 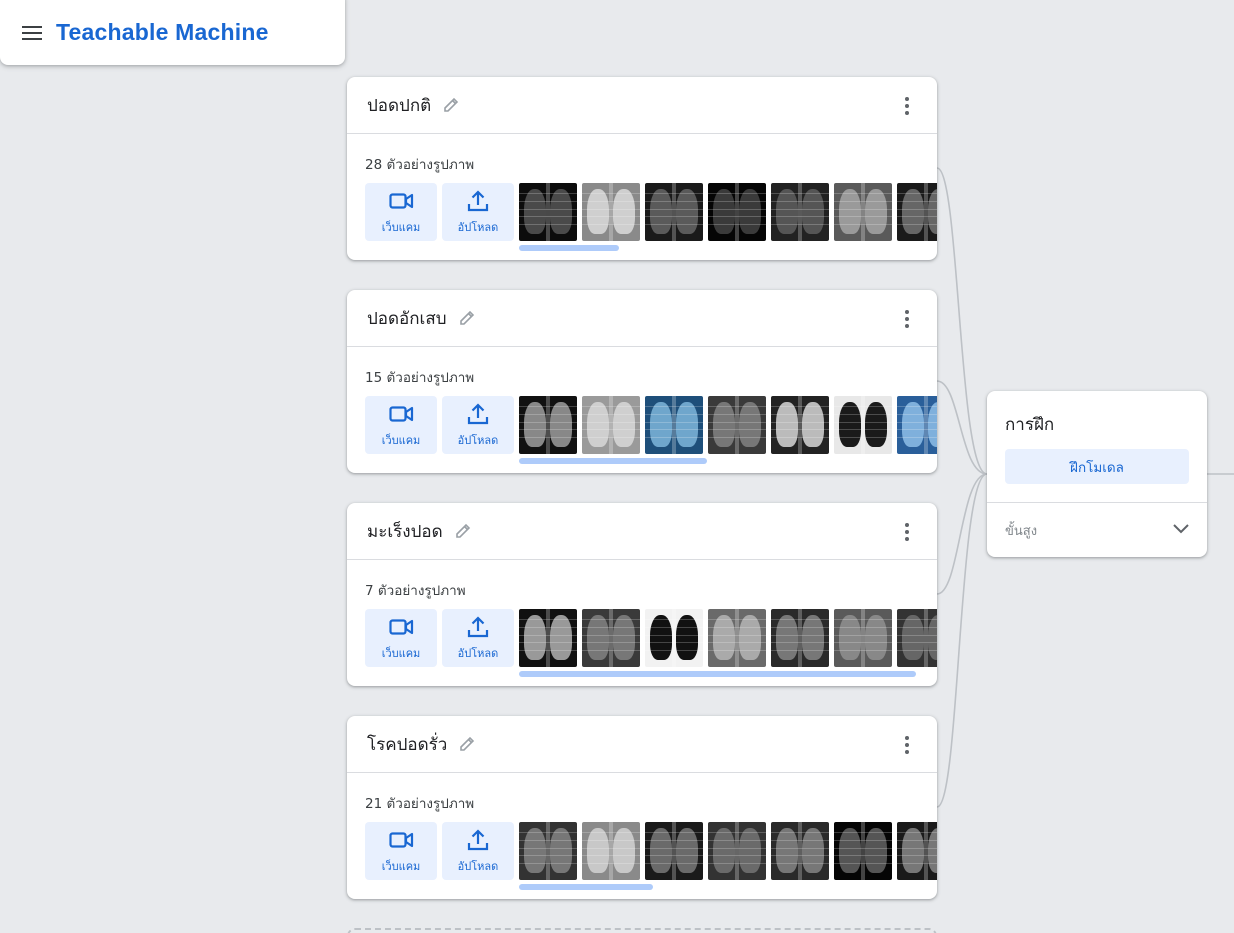 I want to click on training-title: การฝึก, so click(x=1030, y=425).